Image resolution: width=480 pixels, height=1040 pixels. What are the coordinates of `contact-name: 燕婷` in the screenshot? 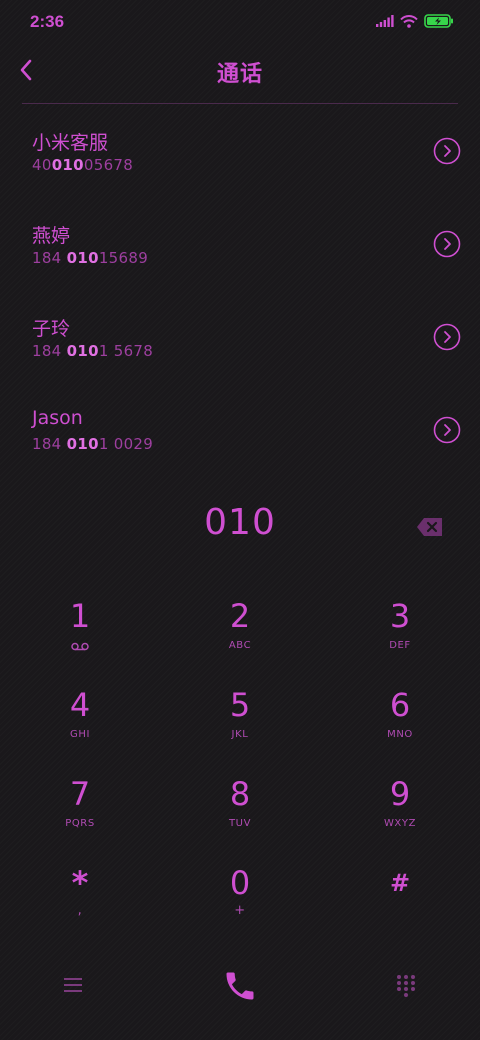 It's located at (51, 236).